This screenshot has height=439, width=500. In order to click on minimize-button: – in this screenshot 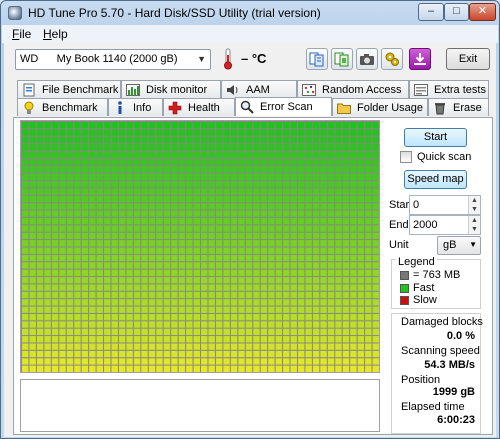, I will do `click(431, 12)`.